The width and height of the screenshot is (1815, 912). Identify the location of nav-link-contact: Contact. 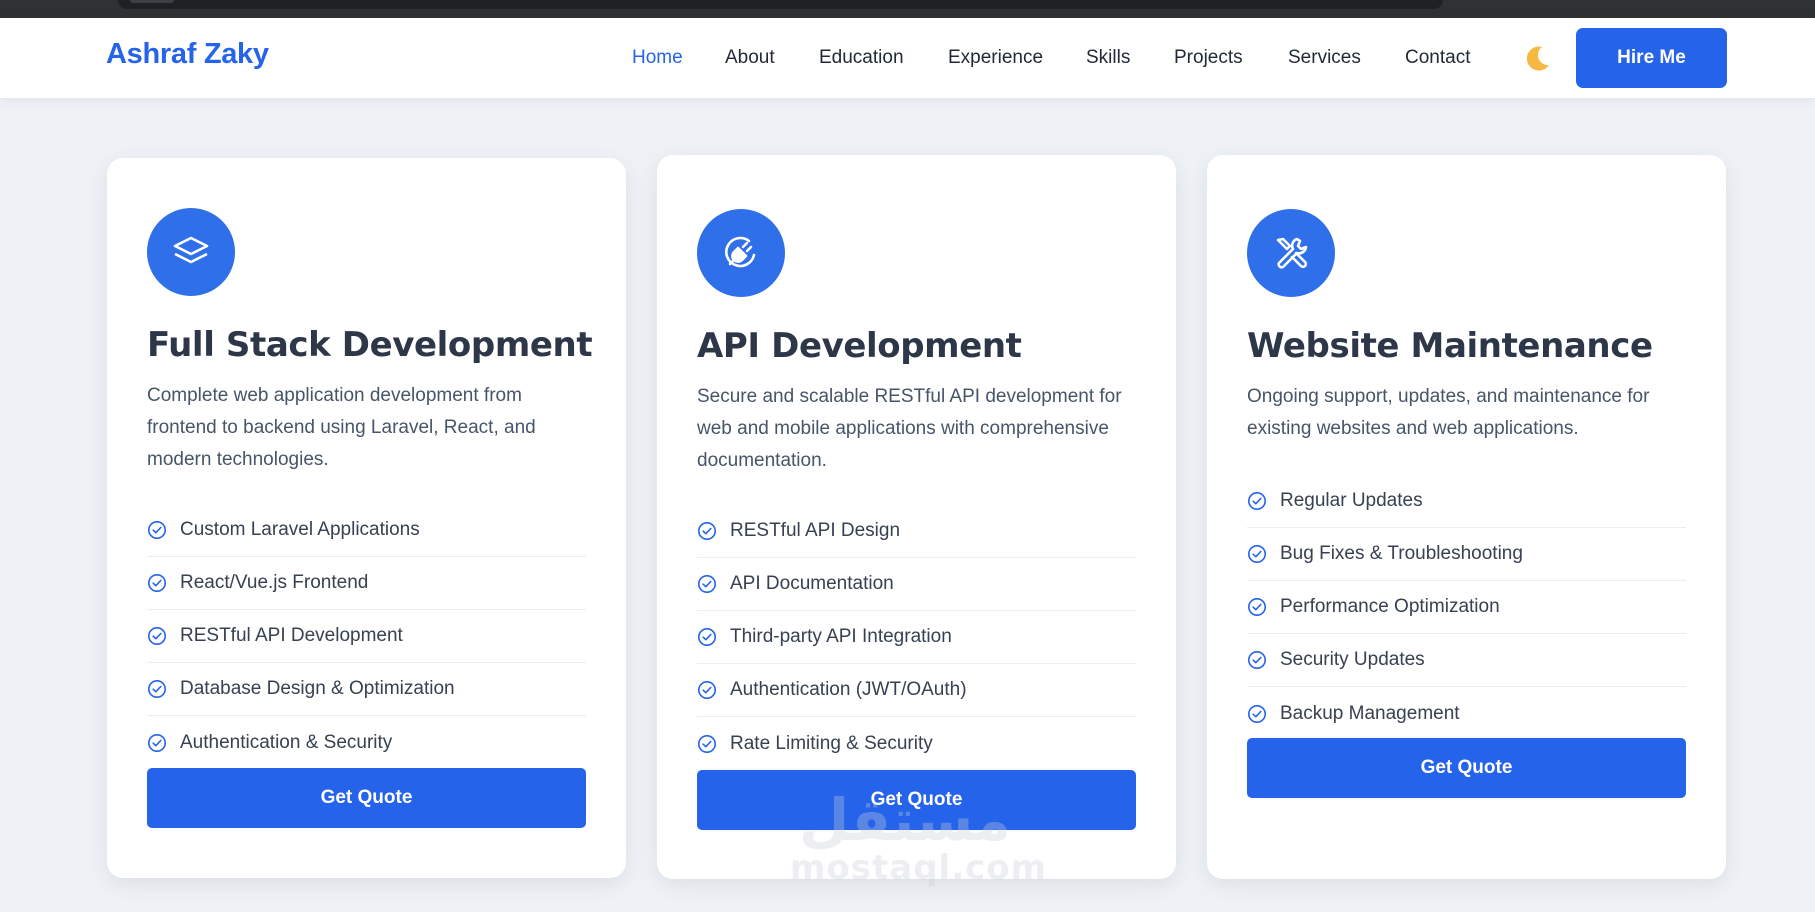
(1437, 58).